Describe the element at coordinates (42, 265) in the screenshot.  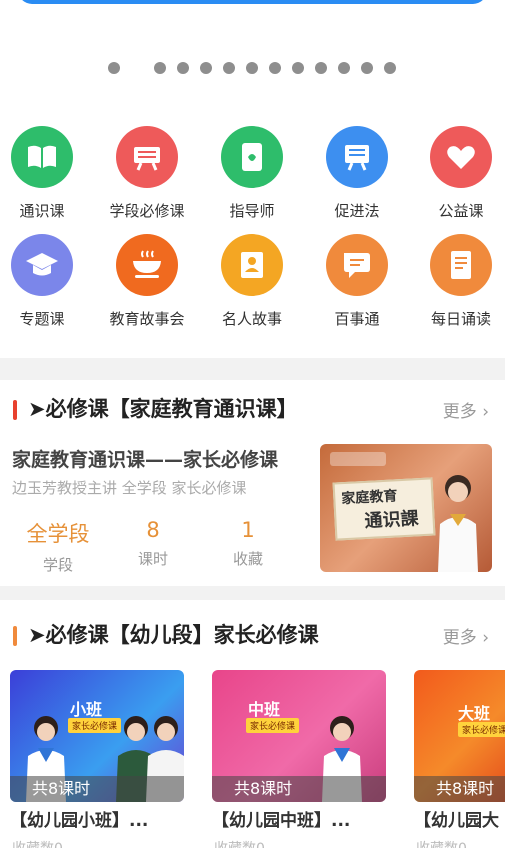
I see `graduation-cap-icon` at that location.